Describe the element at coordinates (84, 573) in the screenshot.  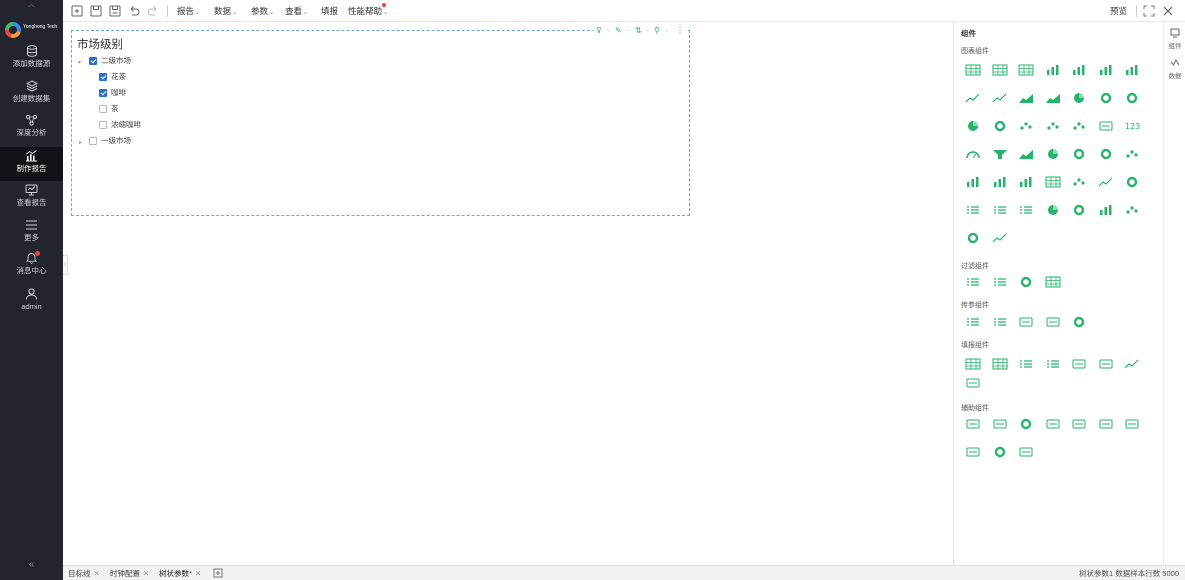
I see `sheet-tab: 目标线 ✕` at that location.